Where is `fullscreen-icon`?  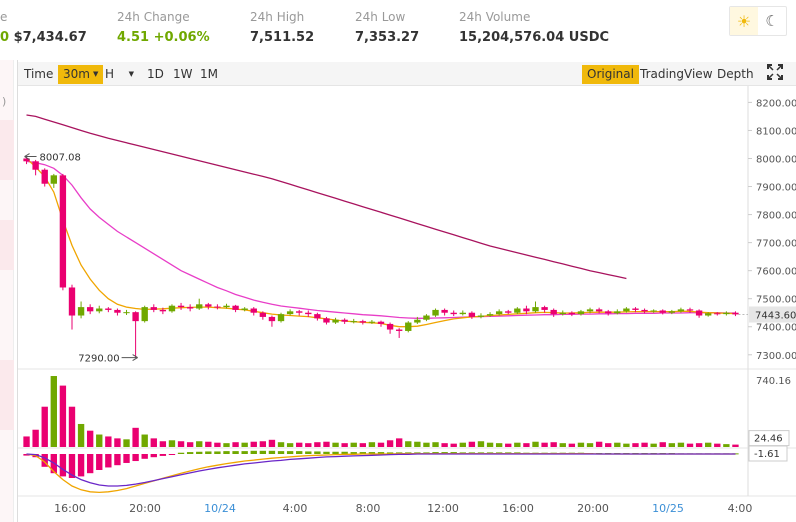 fullscreen-icon is located at coordinates (775, 73).